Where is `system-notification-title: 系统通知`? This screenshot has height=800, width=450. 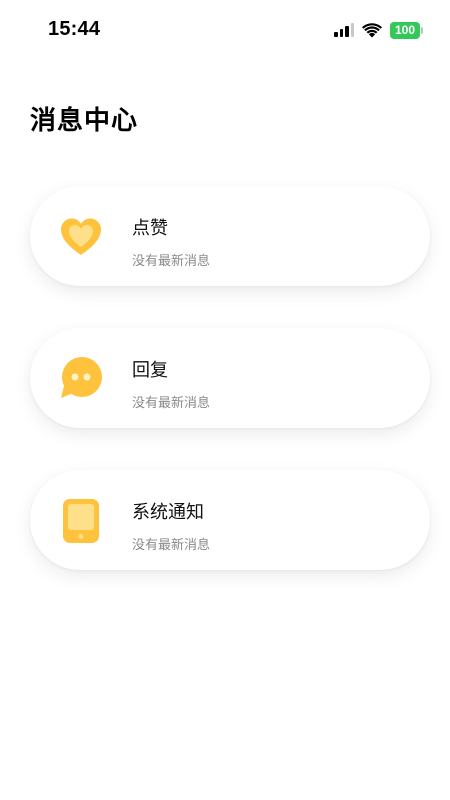 system-notification-title: 系统通知 is located at coordinates (168, 512).